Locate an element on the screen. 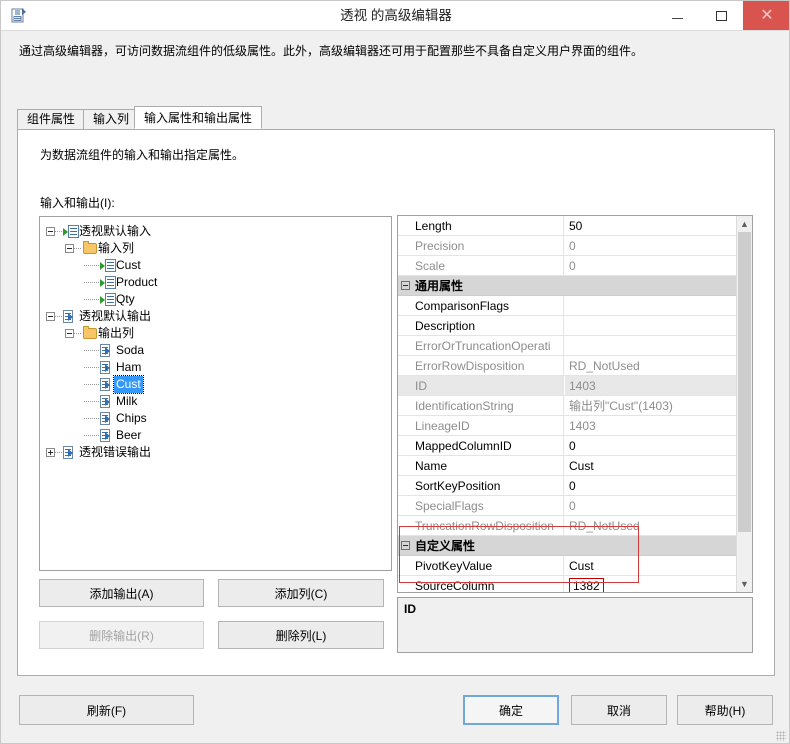 The width and height of the screenshot is (790, 744). help-button: 帮助(H) is located at coordinates (725, 710).